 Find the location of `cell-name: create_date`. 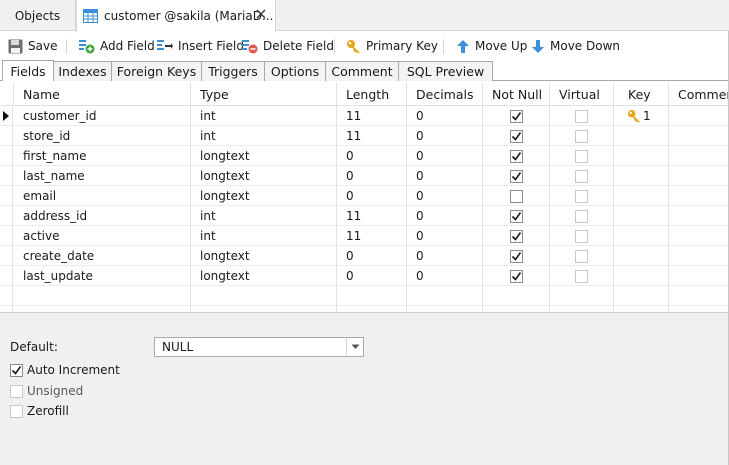

cell-name: create_date is located at coordinates (102, 256).